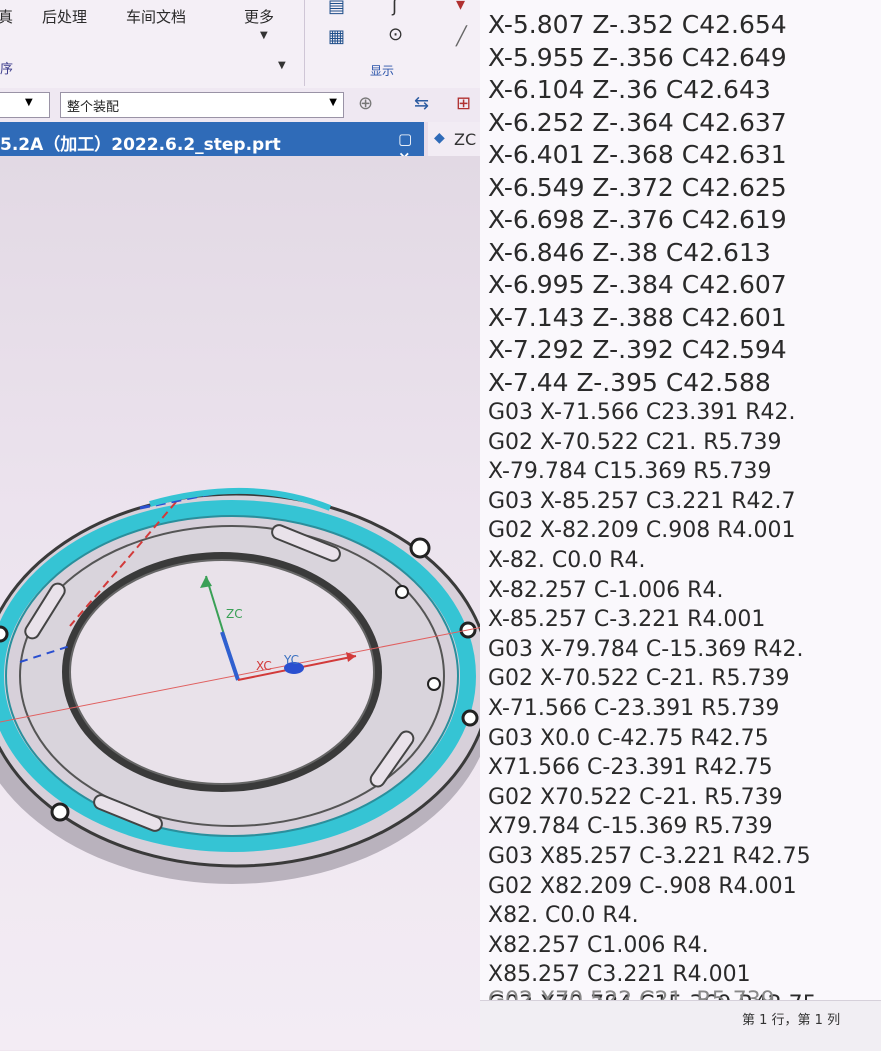 This screenshot has width=881, height=1051. Describe the element at coordinates (365, 103) in the screenshot. I see `snap-point-icon: ⊕` at that location.